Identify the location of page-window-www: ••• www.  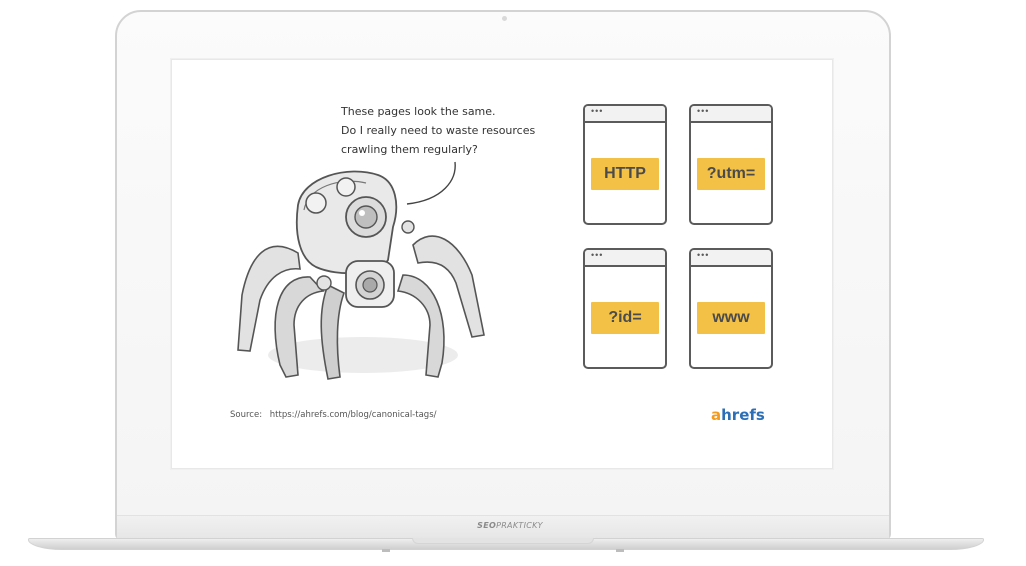
(731, 308).